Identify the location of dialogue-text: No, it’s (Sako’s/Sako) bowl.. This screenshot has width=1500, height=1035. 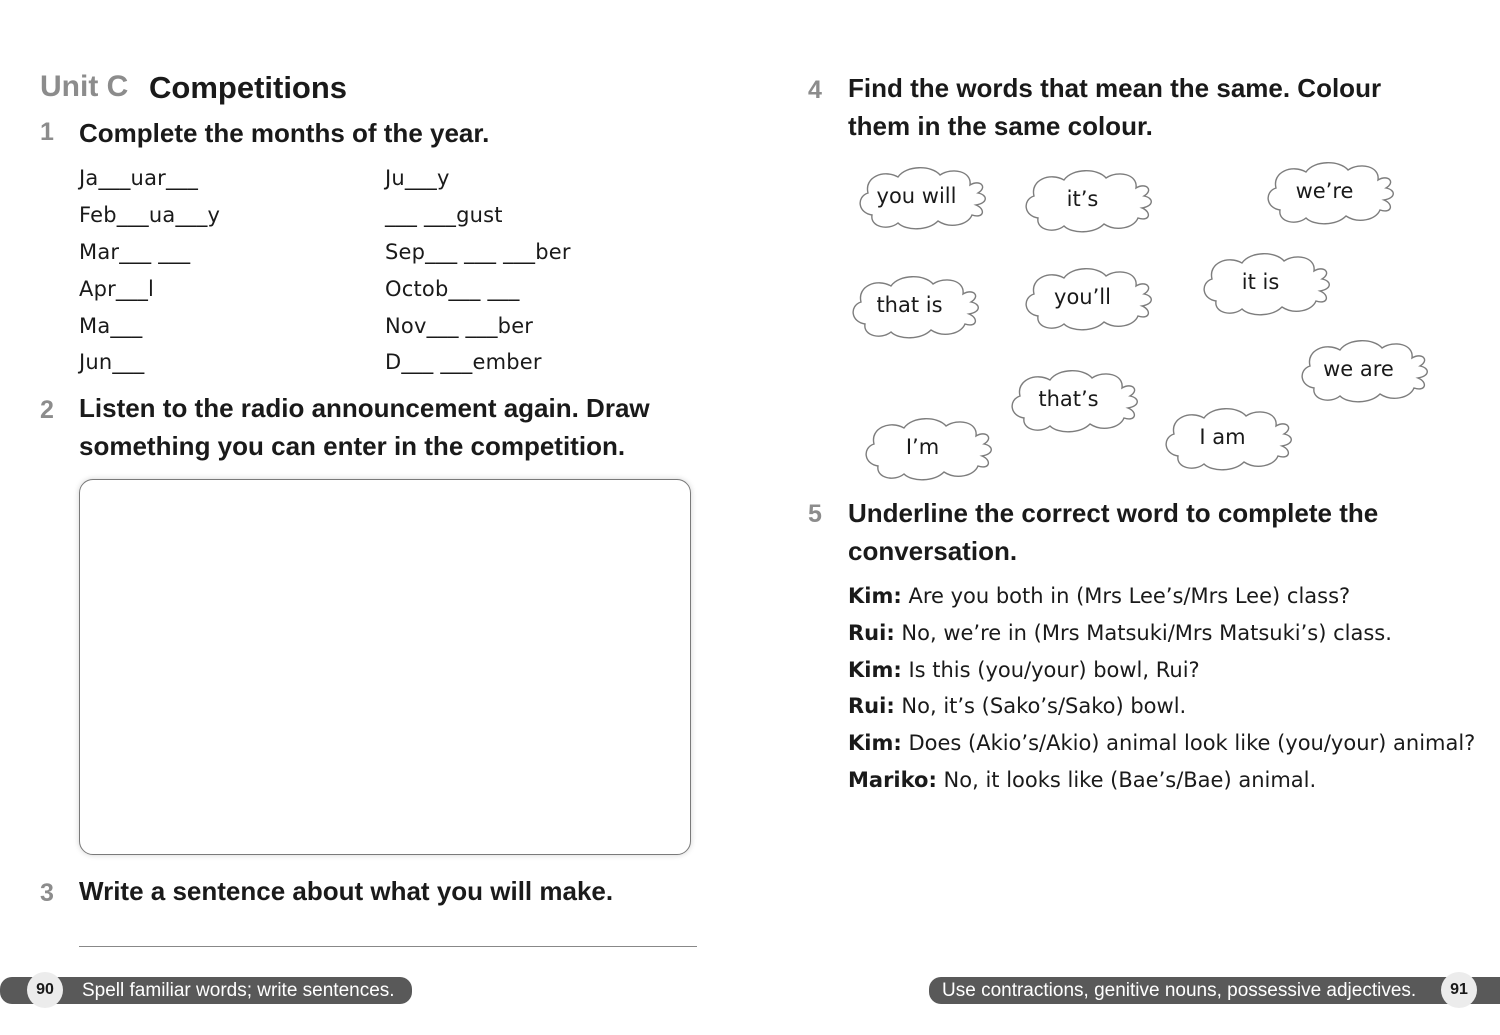
(1043, 706).